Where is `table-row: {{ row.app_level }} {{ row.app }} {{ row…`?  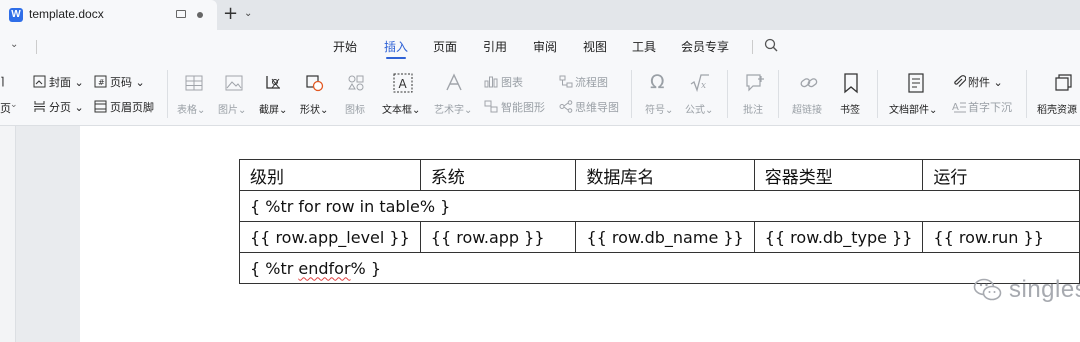
table-row: {{ row.app_level }} {{ row.app }} {{ row… is located at coordinates (659, 237).